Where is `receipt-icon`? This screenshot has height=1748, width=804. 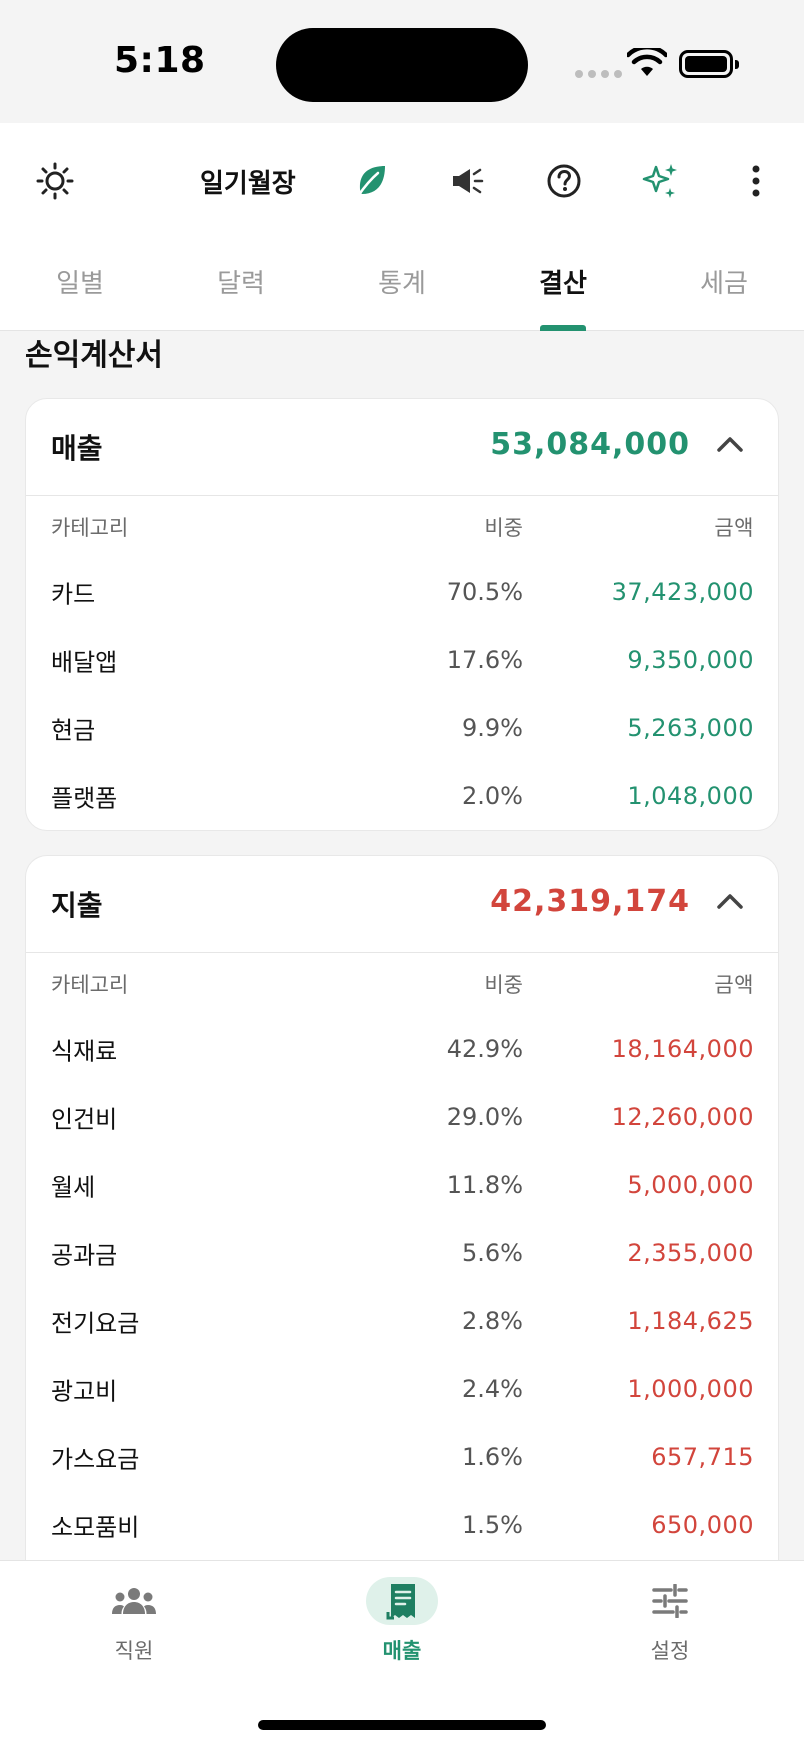 receipt-icon is located at coordinates (400, 1602).